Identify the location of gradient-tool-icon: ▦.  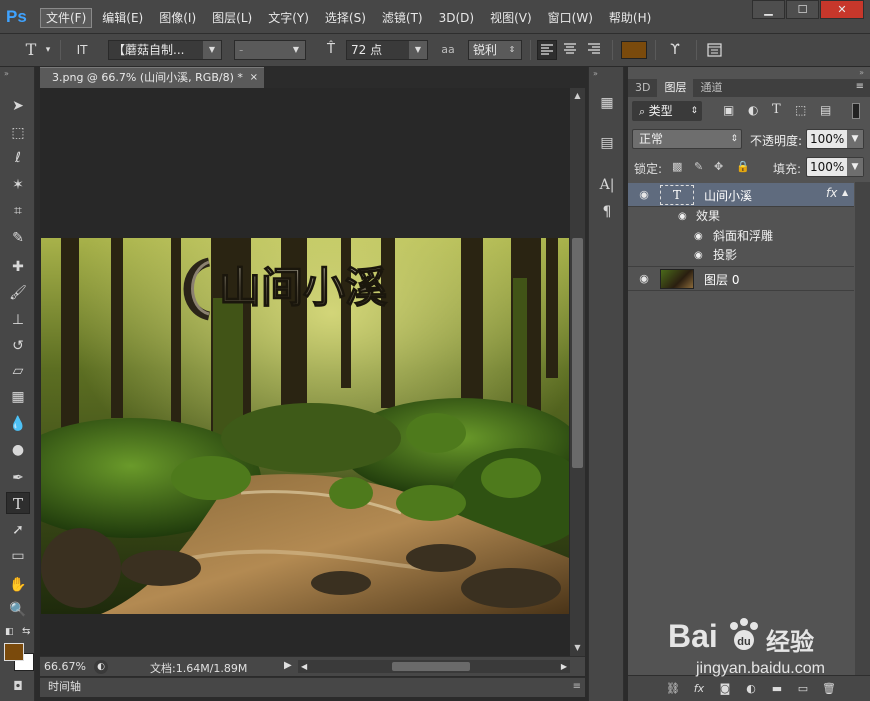
(18, 397).